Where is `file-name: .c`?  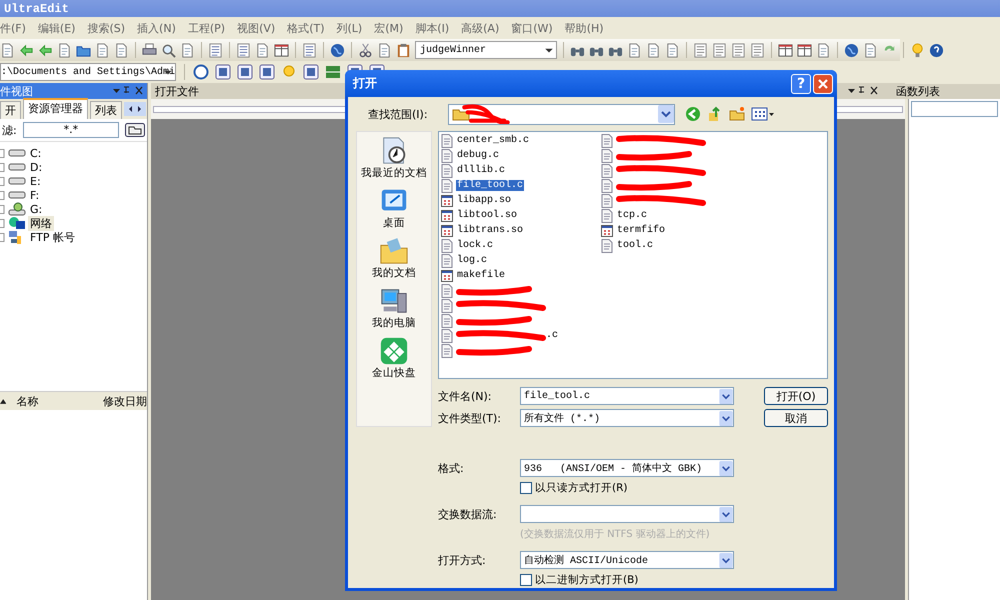 file-name: .c is located at coordinates (552, 335).